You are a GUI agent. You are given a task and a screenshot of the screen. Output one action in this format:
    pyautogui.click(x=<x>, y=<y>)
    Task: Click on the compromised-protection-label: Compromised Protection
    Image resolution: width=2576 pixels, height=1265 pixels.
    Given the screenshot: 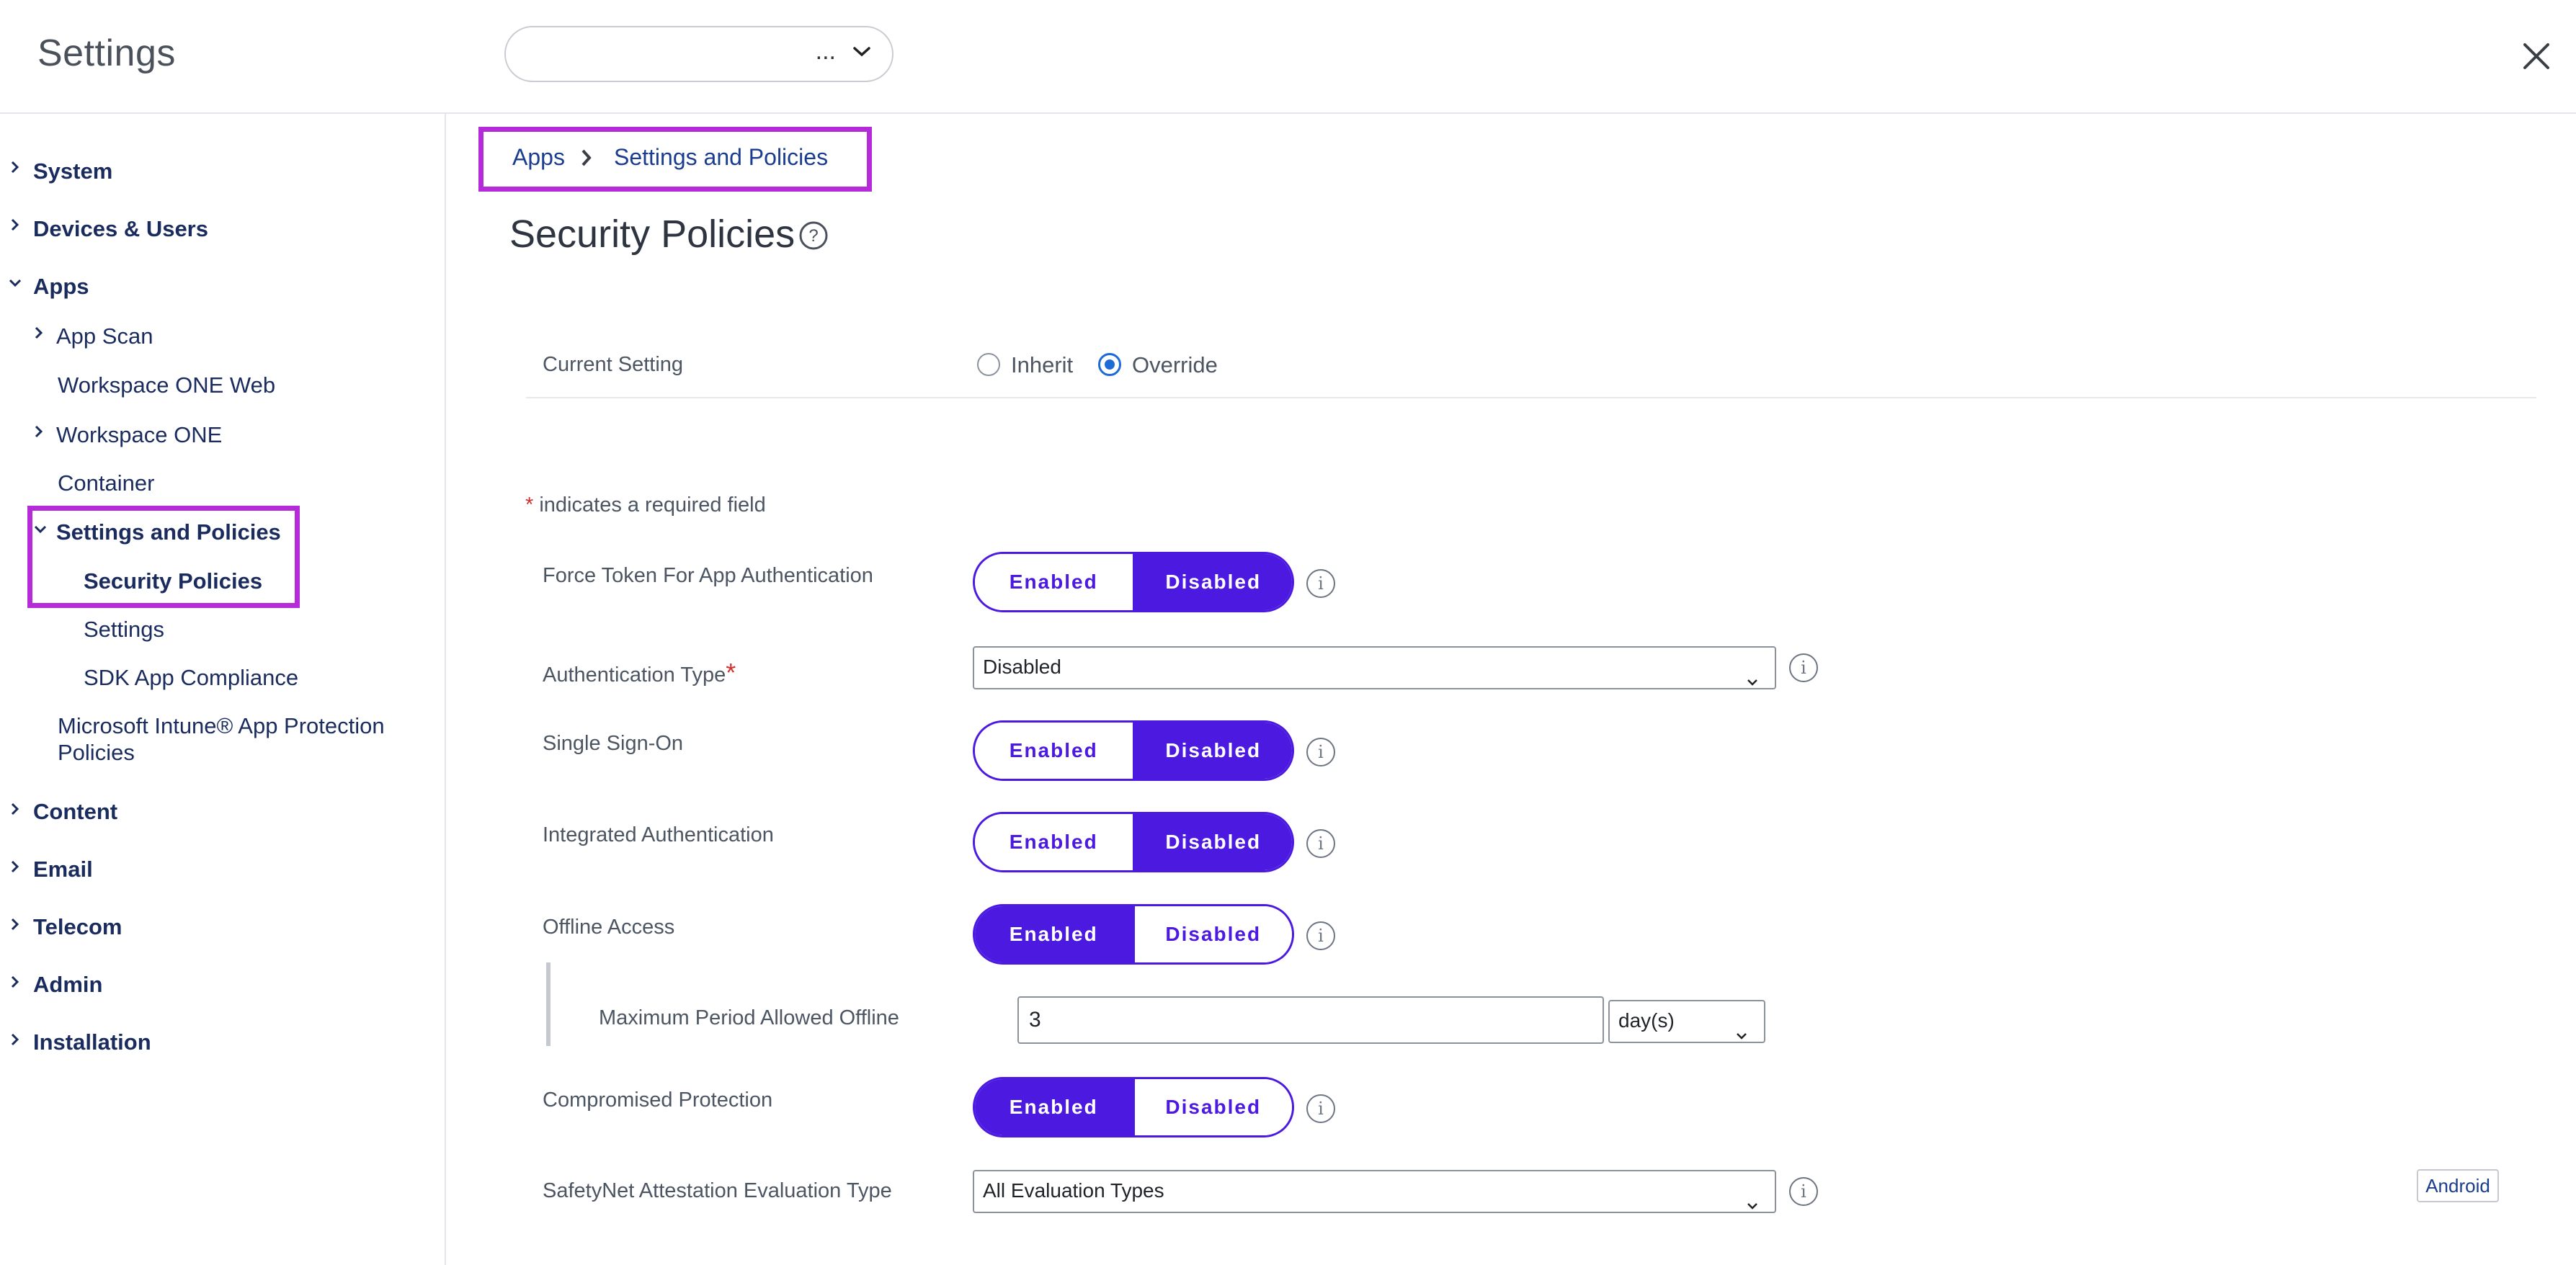 What is the action you would take?
    pyautogui.click(x=658, y=1100)
    